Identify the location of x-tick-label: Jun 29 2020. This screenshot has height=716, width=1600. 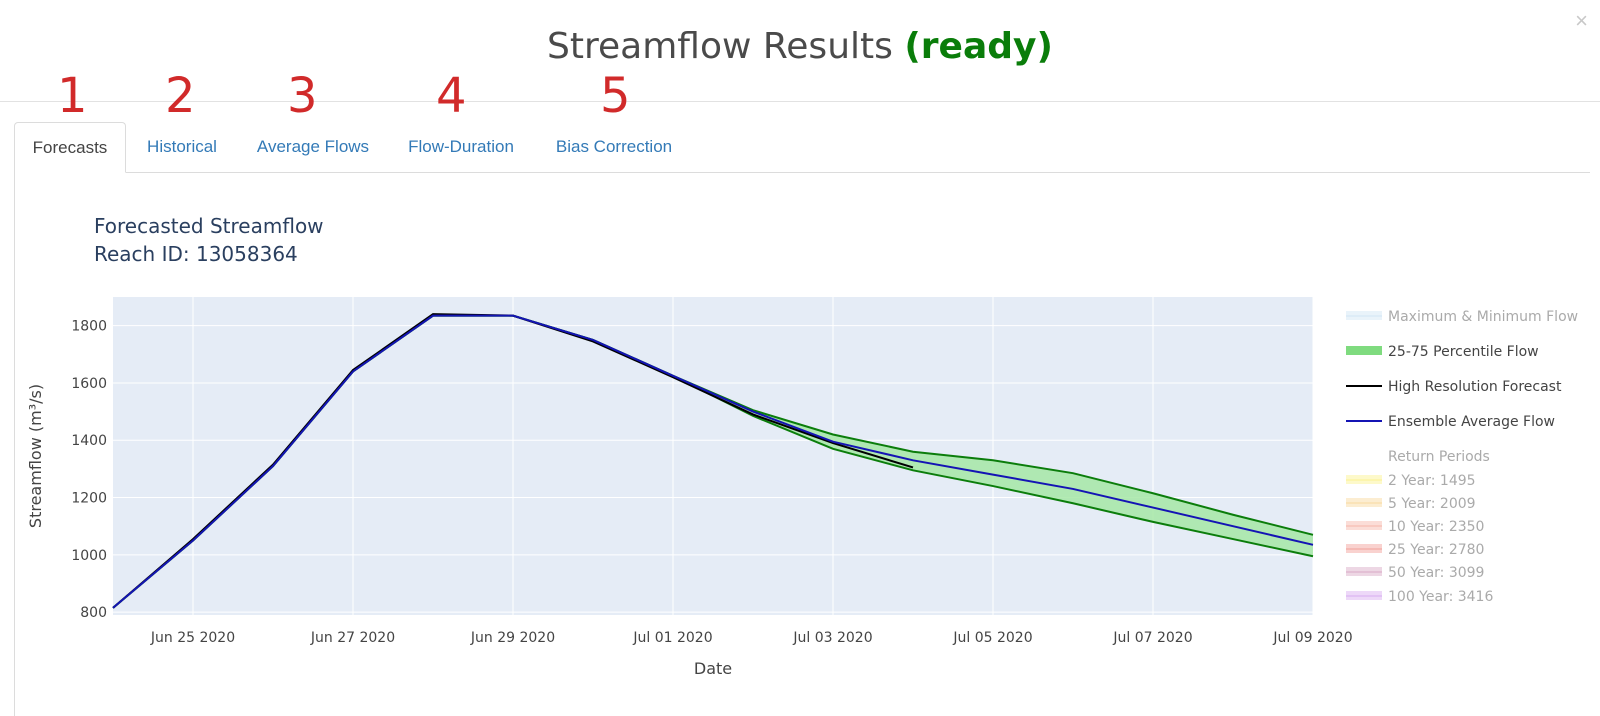
(512, 638).